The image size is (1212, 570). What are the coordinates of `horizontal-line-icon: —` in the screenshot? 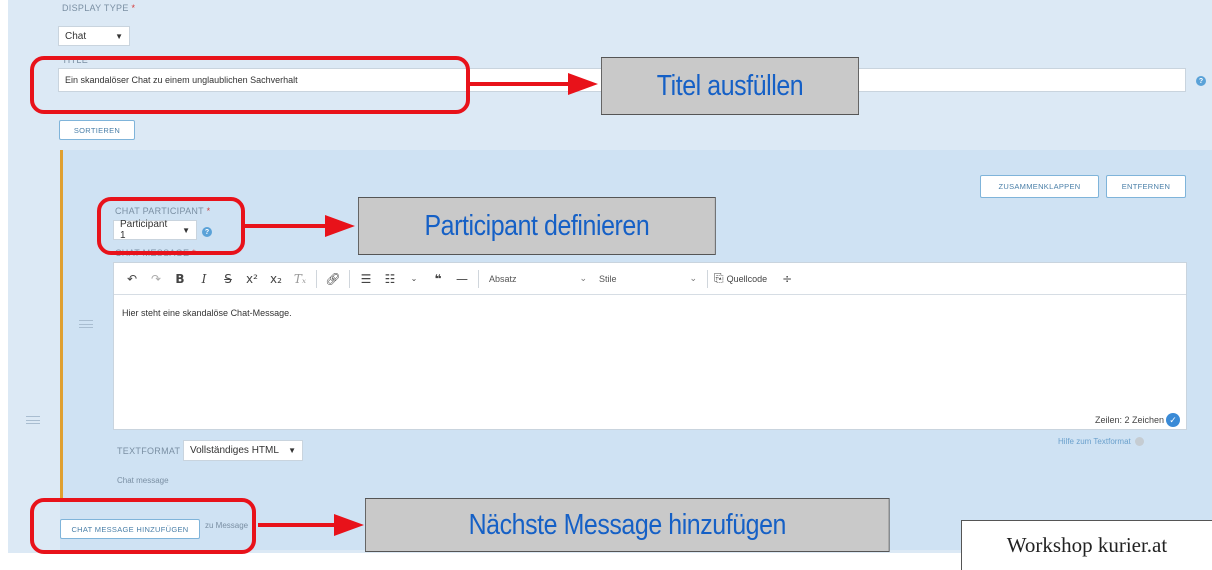 It's located at (462, 279).